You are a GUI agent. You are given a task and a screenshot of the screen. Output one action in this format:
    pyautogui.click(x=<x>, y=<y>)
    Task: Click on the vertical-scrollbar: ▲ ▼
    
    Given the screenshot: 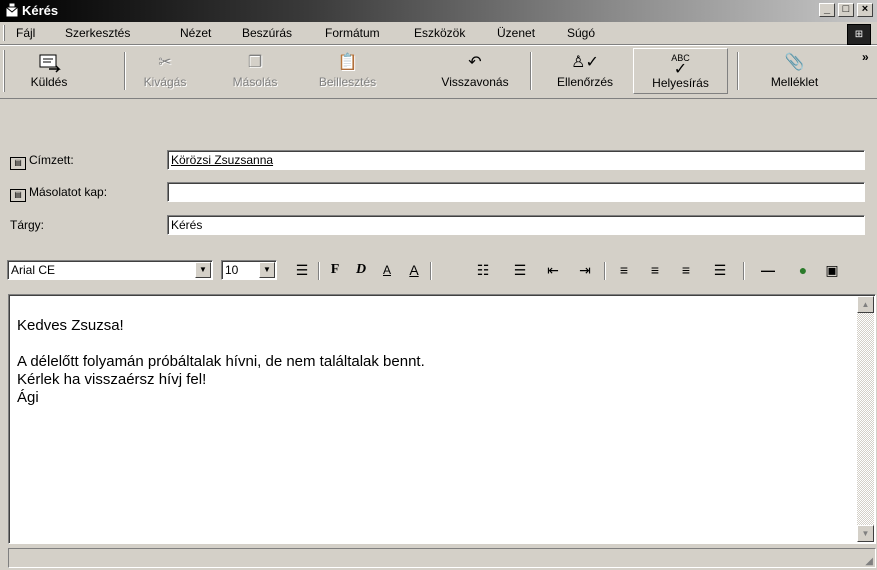 What is the action you would take?
    pyautogui.click(x=865, y=419)
    